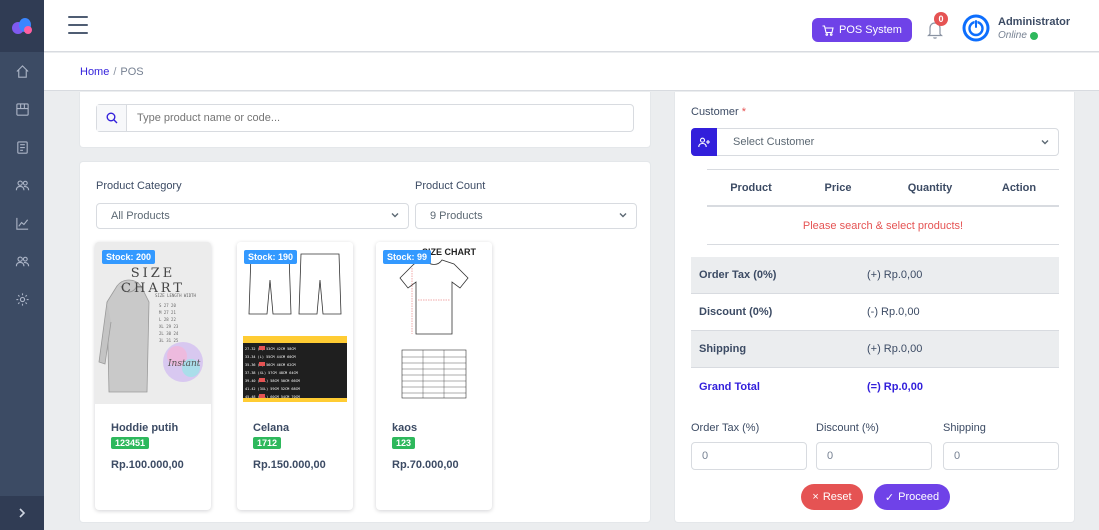 The width and height of the screenshot is (1099, 530). What do you see at coordinates (147, 465) in the screenshot?
I see `product-price: Rp.100.000,00` at bounding box center [147, 465].